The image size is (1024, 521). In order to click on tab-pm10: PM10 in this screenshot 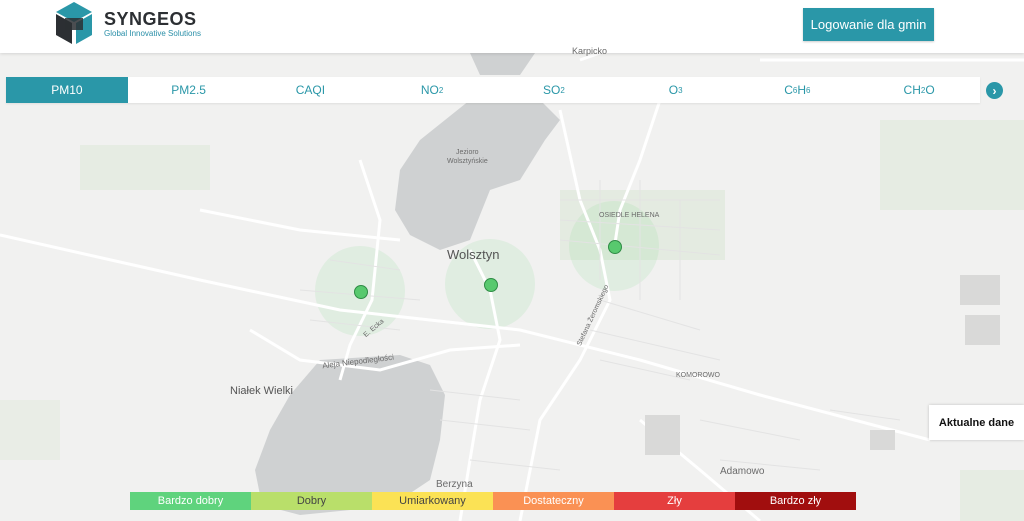, I will do `click(67, 90)`.